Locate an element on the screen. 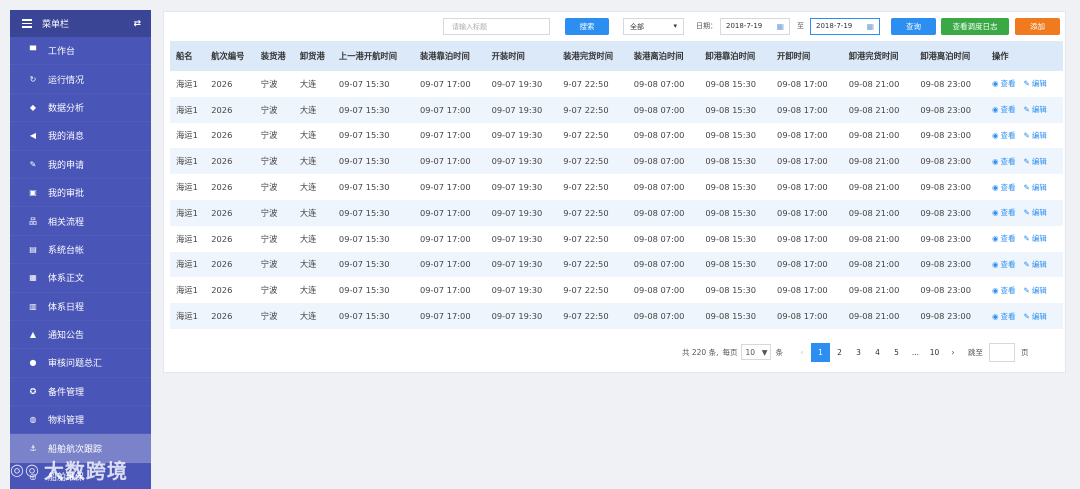 Image resolution: width=1080 pixels, height=489 pixels. column-header: 上一港开航时间 is located at coordinates (373, 56).